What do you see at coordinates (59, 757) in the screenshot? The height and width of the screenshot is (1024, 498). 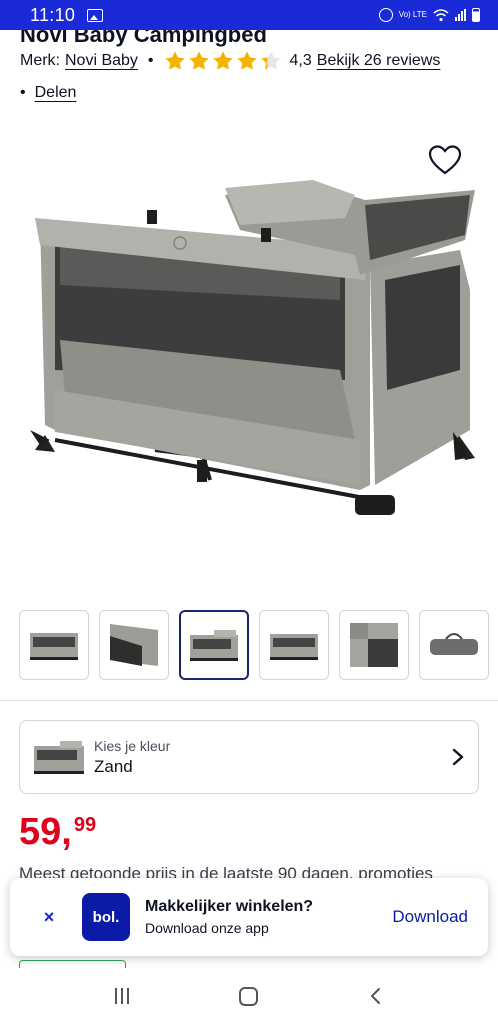 I see `color-variant-image` at bounding box center [59, 757].